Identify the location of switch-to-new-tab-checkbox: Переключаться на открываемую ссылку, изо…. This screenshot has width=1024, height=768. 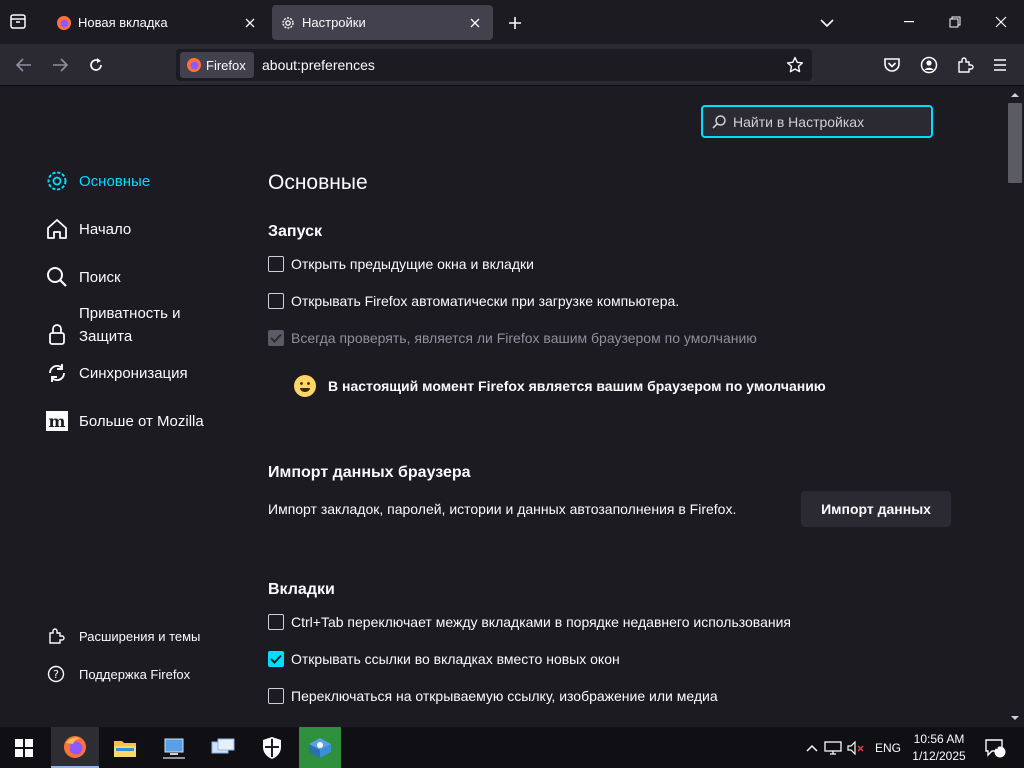
(493, 696).